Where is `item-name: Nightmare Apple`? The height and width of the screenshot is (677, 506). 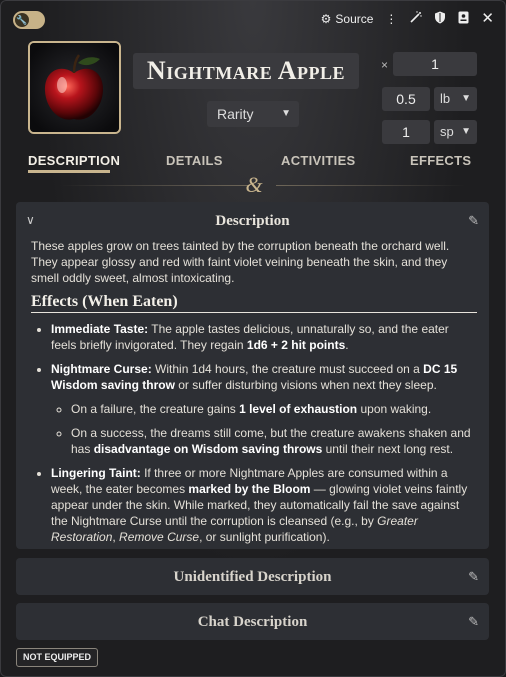 item-name: Nightmare Apple is located at coordinates (246, 71).